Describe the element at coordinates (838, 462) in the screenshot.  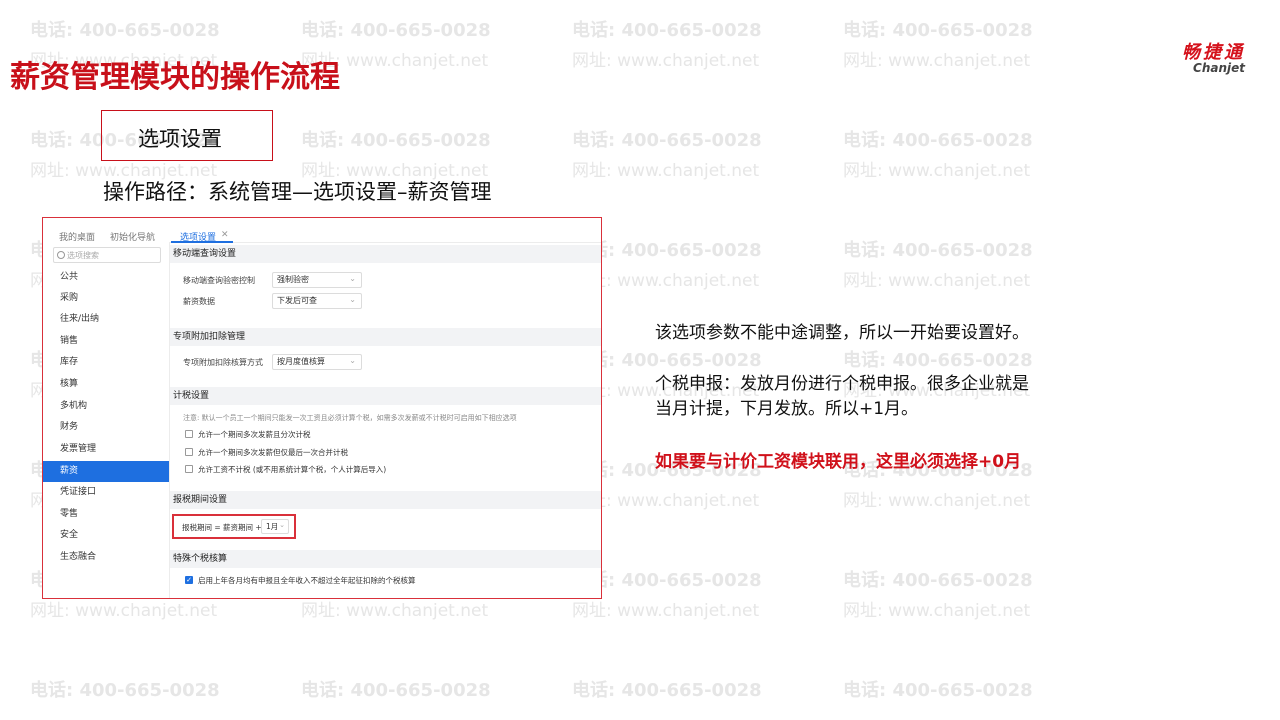
I see `explanation-line-3-warning: 如果要与计价工资模块联用，这里必须选择+0月` at that location.